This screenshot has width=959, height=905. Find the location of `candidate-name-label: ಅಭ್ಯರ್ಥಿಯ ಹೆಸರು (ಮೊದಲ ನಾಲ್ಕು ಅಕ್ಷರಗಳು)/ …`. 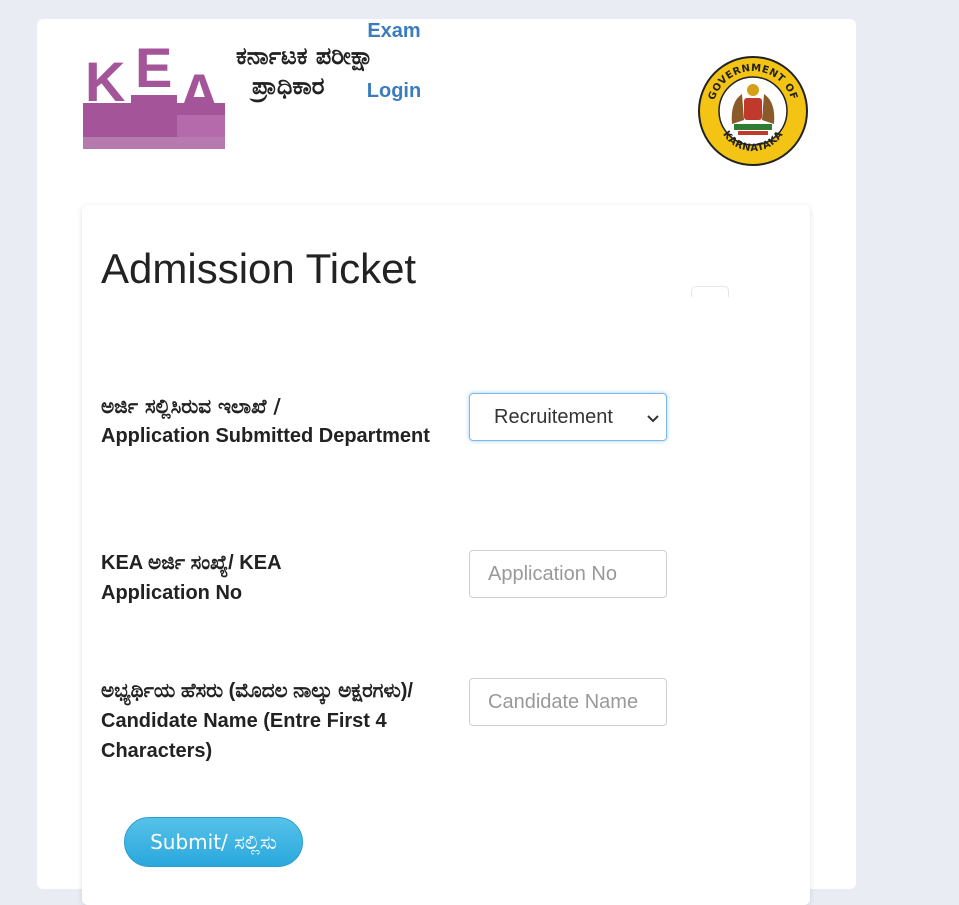

candidate-name-label: ಅಭ್ಯರ್ಥಿಯ ಹೆಸರು (ಮೊದಲ ನಾಲ್ಕು ಅಕ್ಷರಗಳು)/ … is located at coordinates (266, 721).